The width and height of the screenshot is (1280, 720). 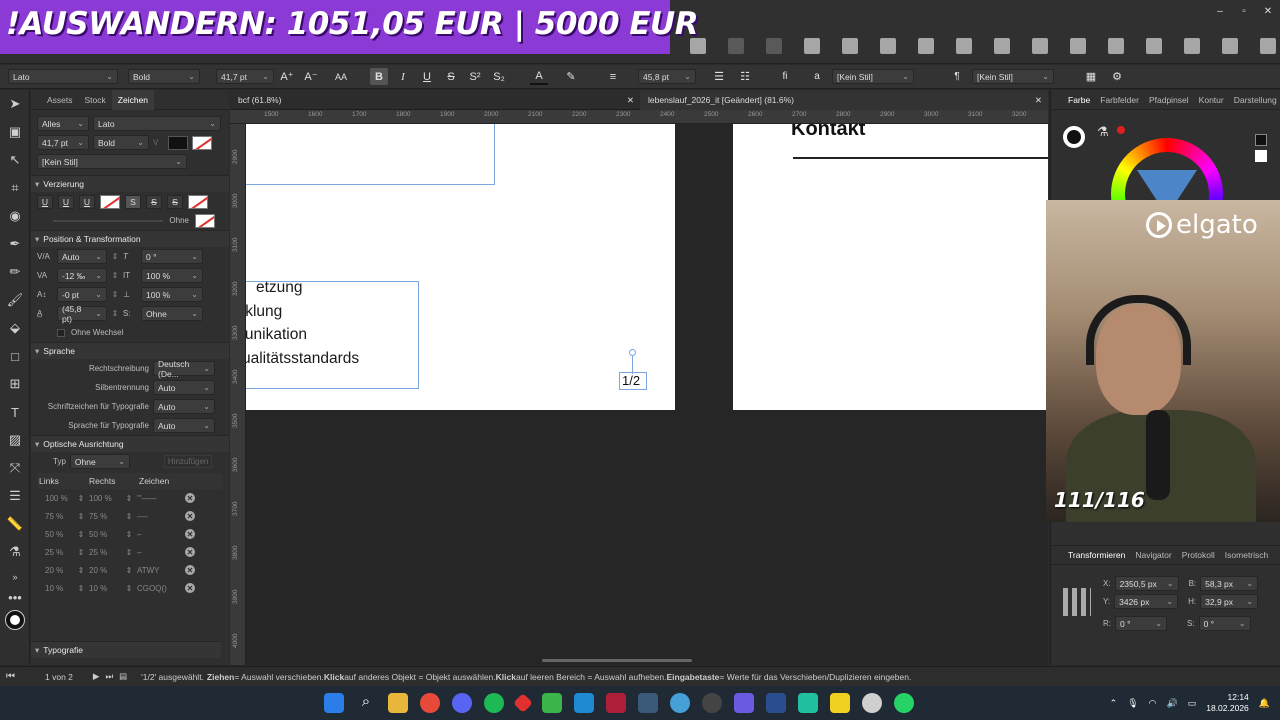 What do you see at coordinates (110, 201) in the screenshot?
I see `underline-color-swatch` at bounding box center [110, 201].